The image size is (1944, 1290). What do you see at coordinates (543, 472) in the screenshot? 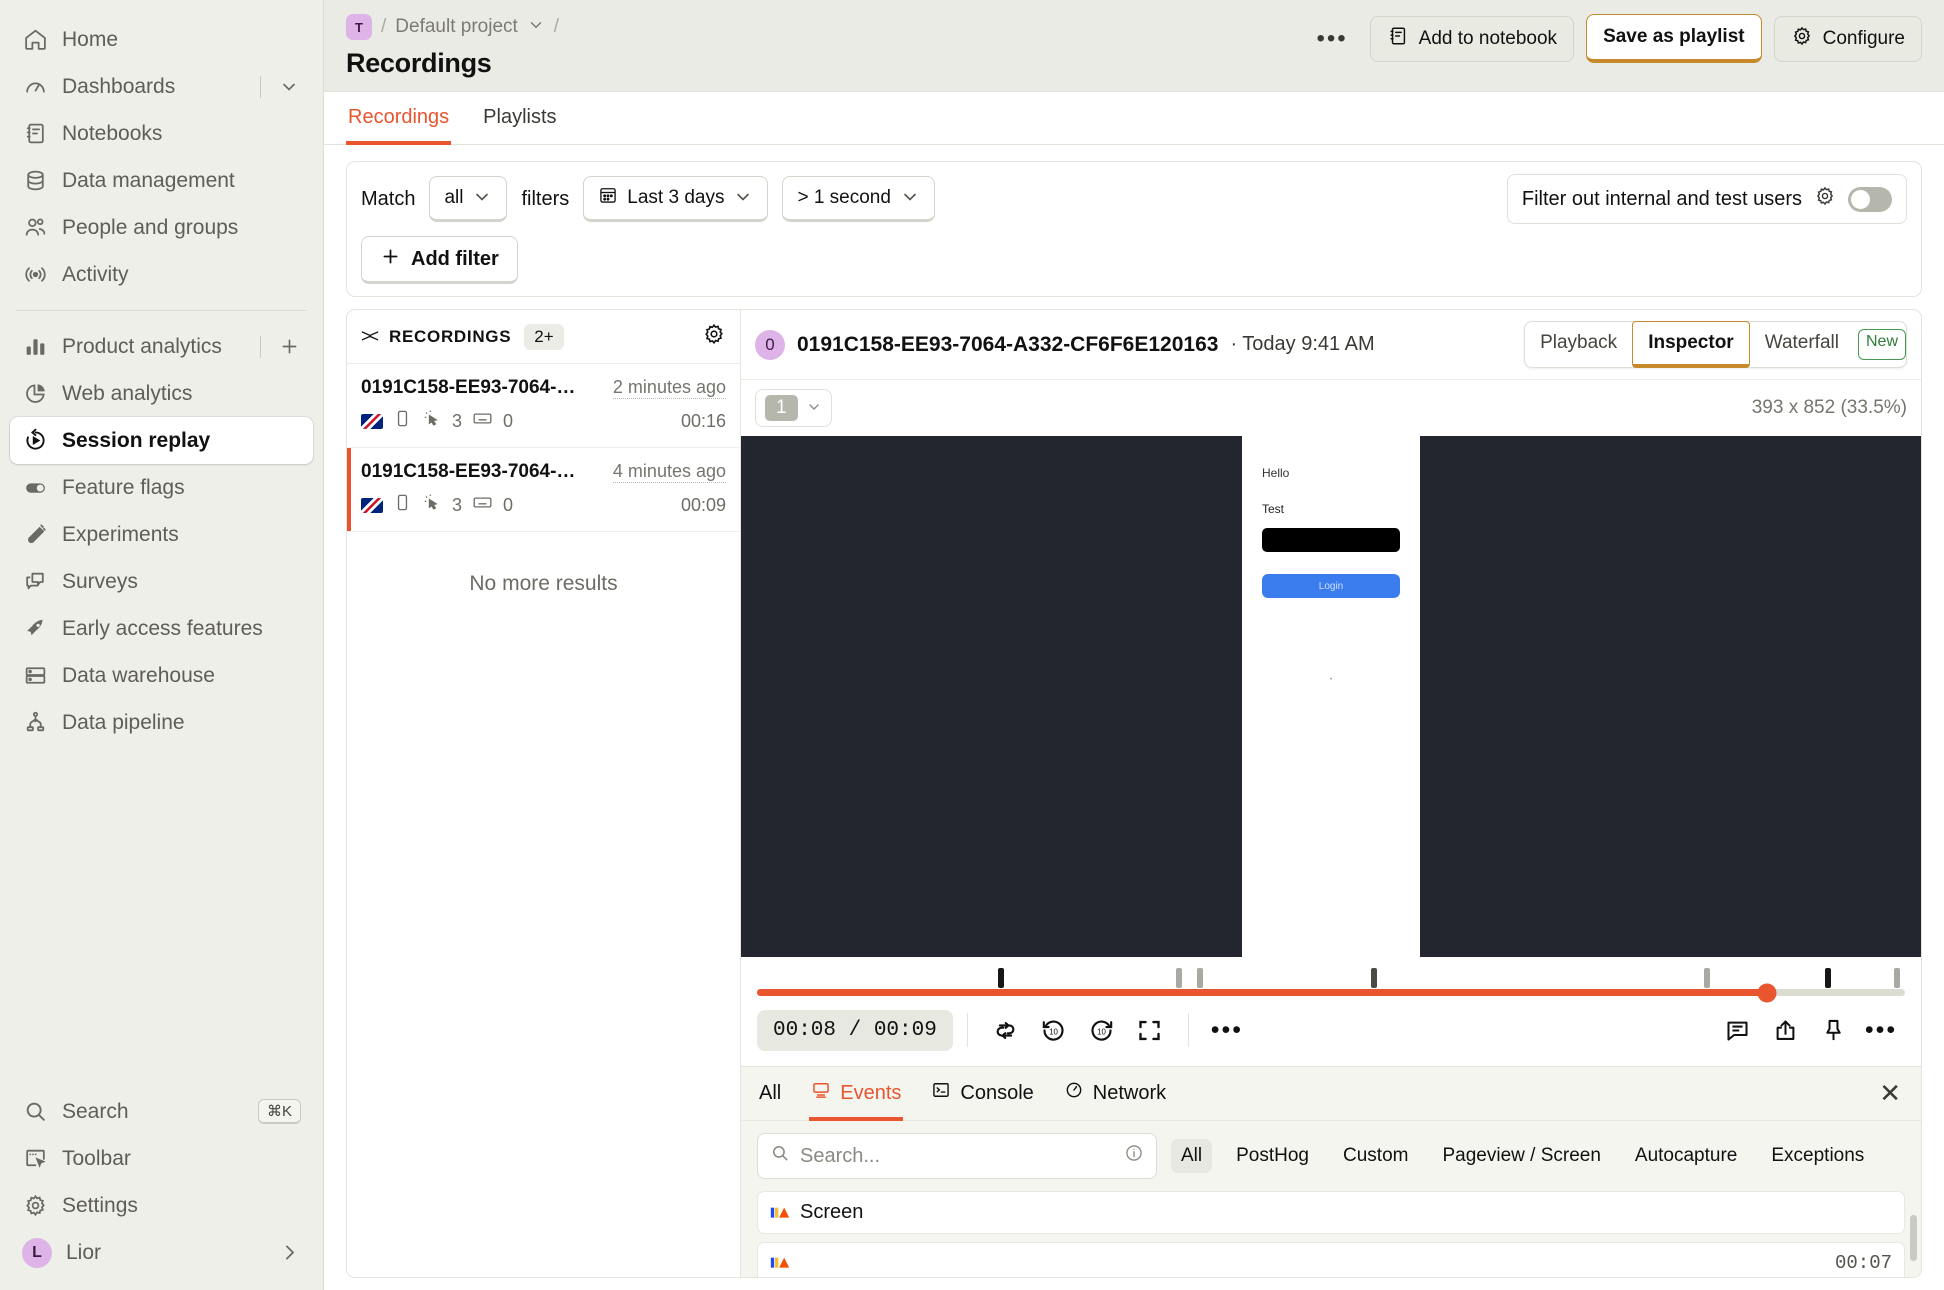
I see `recording-row-top: 0191C158-EE93-7064-… 4 minutes ago` at bounding box center [543, 472].